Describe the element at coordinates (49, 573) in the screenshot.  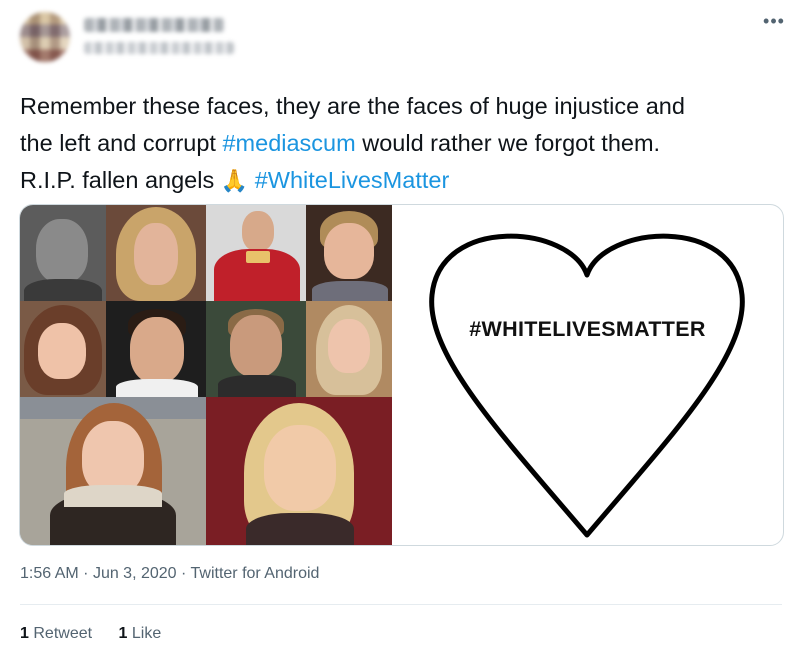
I see `tweet-time-link: 1:56 AM` at that location.